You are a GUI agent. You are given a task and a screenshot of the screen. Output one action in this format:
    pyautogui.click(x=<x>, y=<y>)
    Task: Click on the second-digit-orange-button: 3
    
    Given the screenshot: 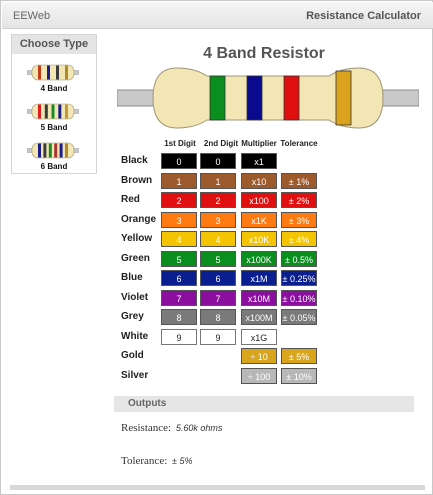 What is the action you would take?
    pyautogui.click(x=218, y=220)
    